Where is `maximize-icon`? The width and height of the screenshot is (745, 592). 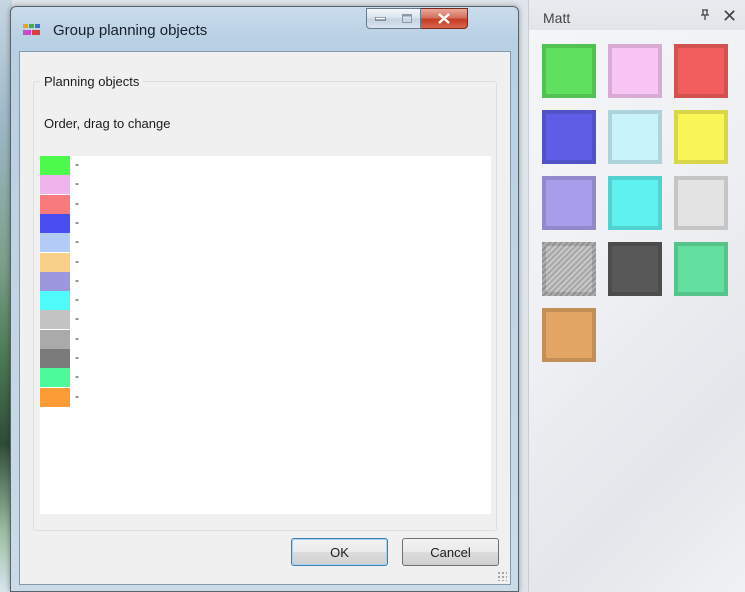 maximize-icon is located at coordinates (407, 18).